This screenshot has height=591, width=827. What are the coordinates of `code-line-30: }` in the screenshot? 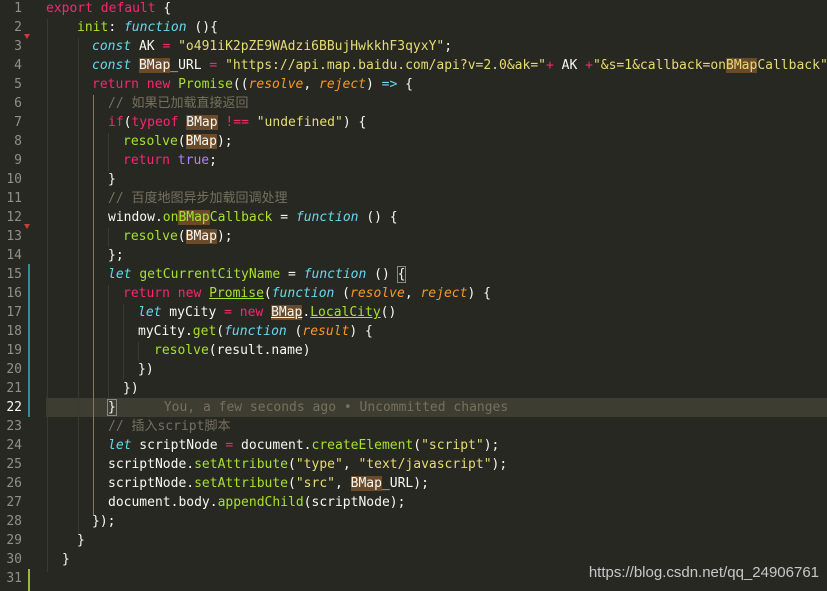 It's located at (66, 559).